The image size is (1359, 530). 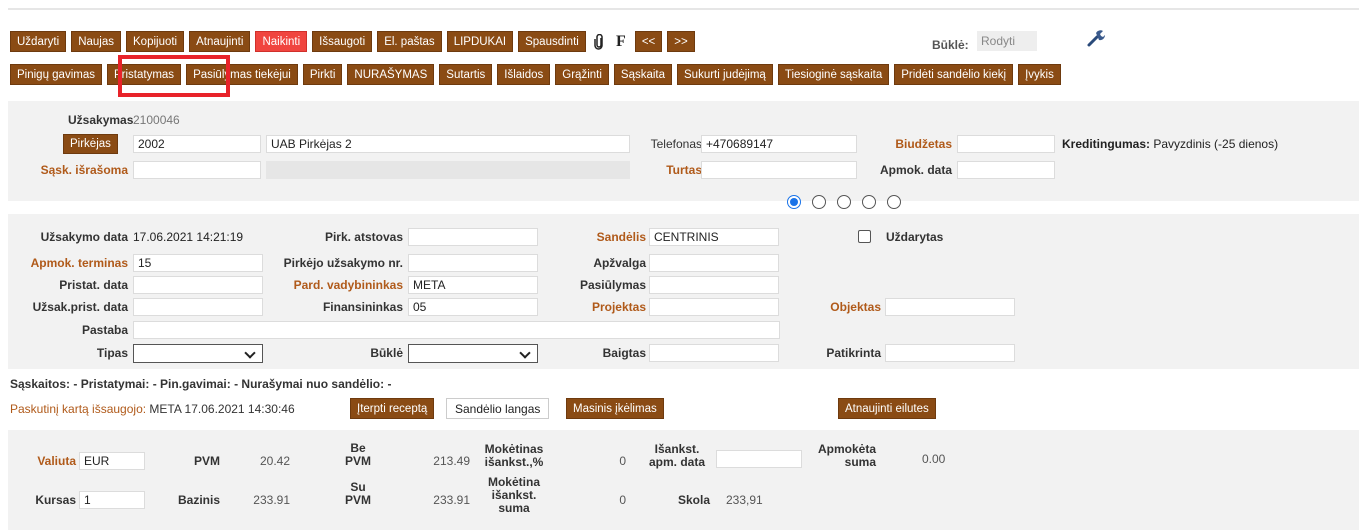 What do you see at coordinates (853, 353) in the screenshot?
I see `checked-label: Patikrinta` at bounding box center [853, 353].